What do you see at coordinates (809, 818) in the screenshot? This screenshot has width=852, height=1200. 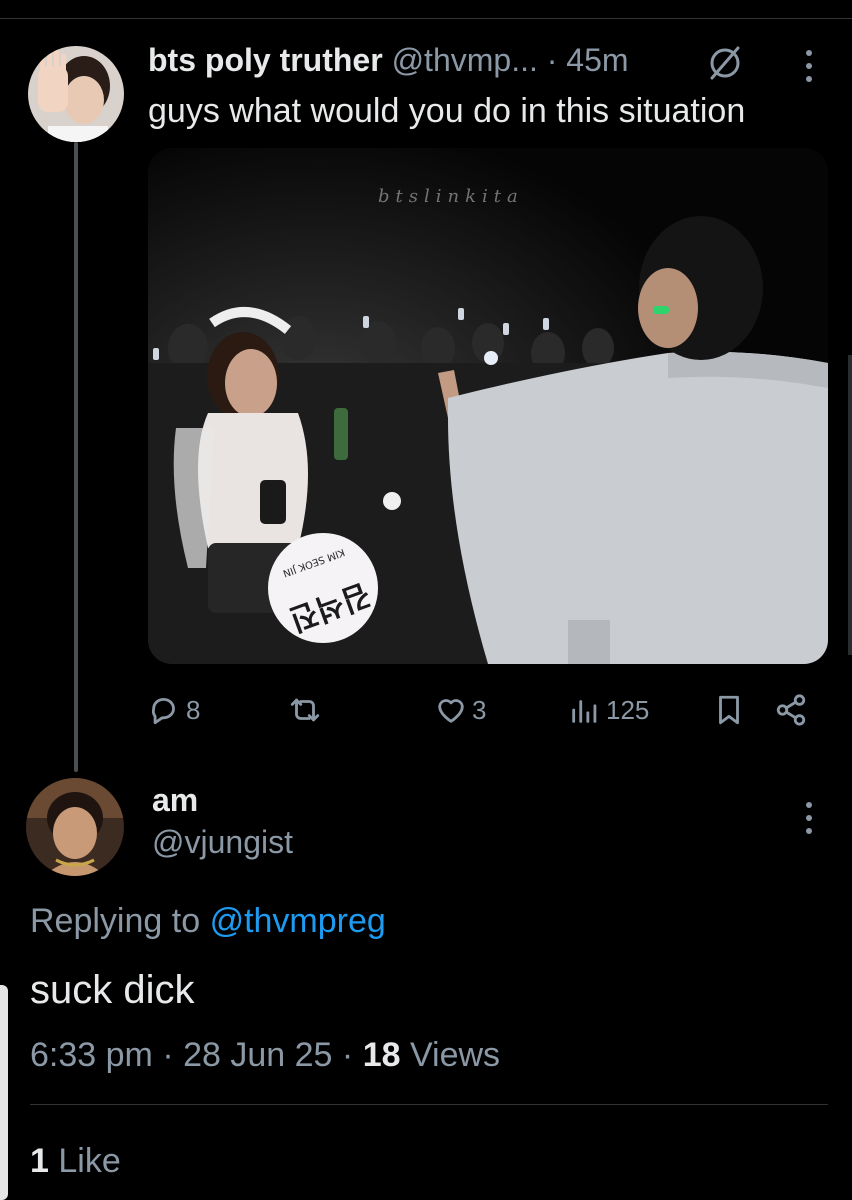 I see `reply-more-icon` at bounding box center [809, 818].